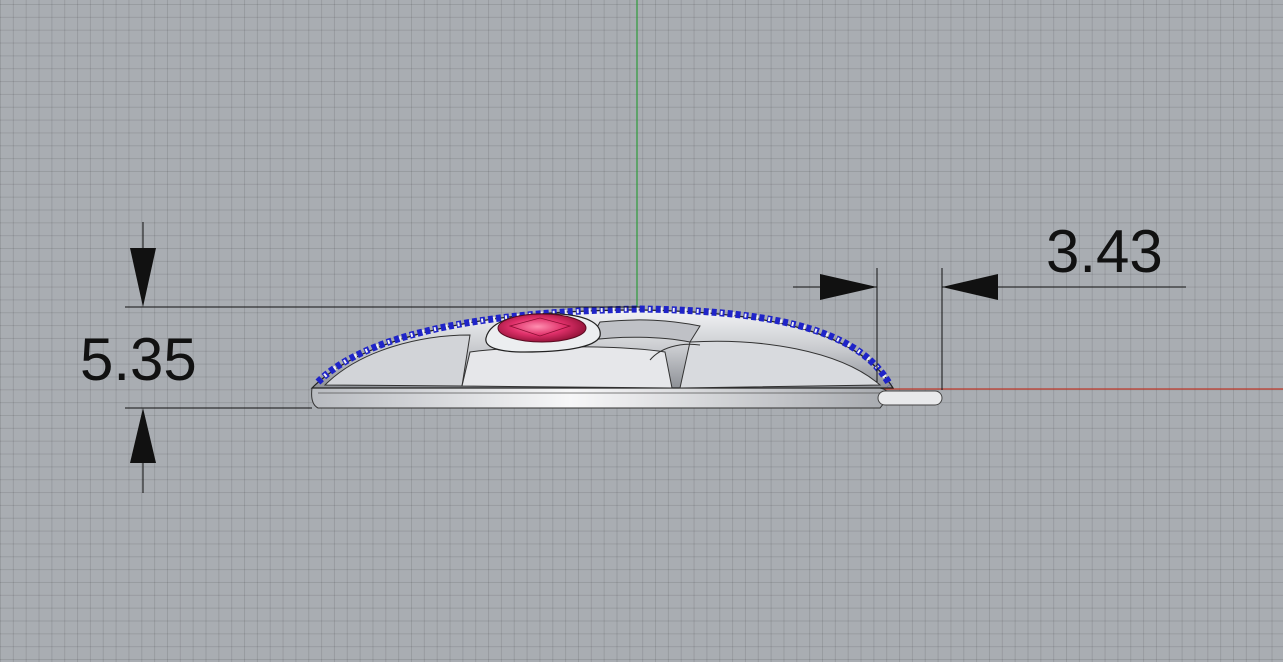 This screenshot has width=1283, height=662. I want to click on bail-loop, so click(910, 398).